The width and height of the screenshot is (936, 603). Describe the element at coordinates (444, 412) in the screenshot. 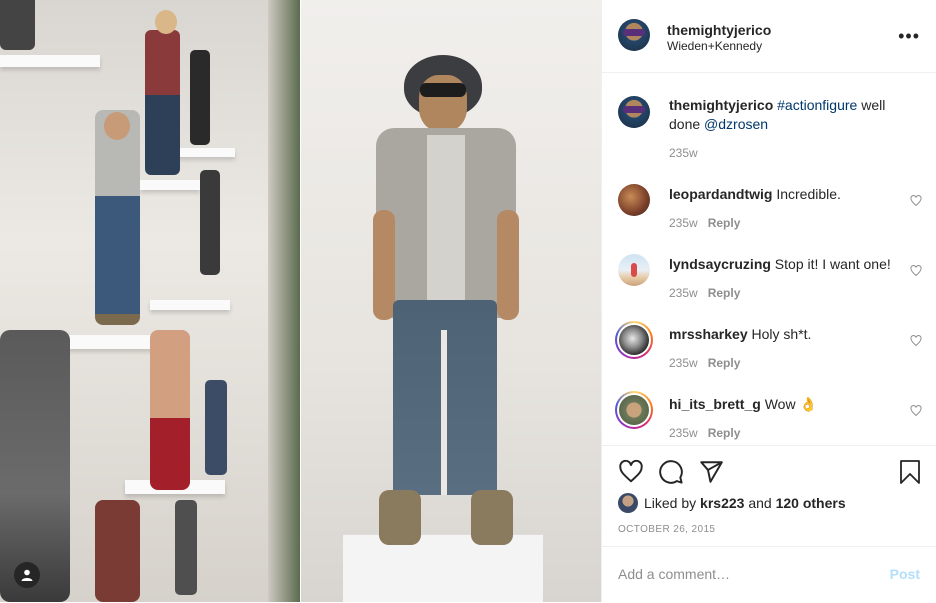

I see `figure-leg-gap` at that location.